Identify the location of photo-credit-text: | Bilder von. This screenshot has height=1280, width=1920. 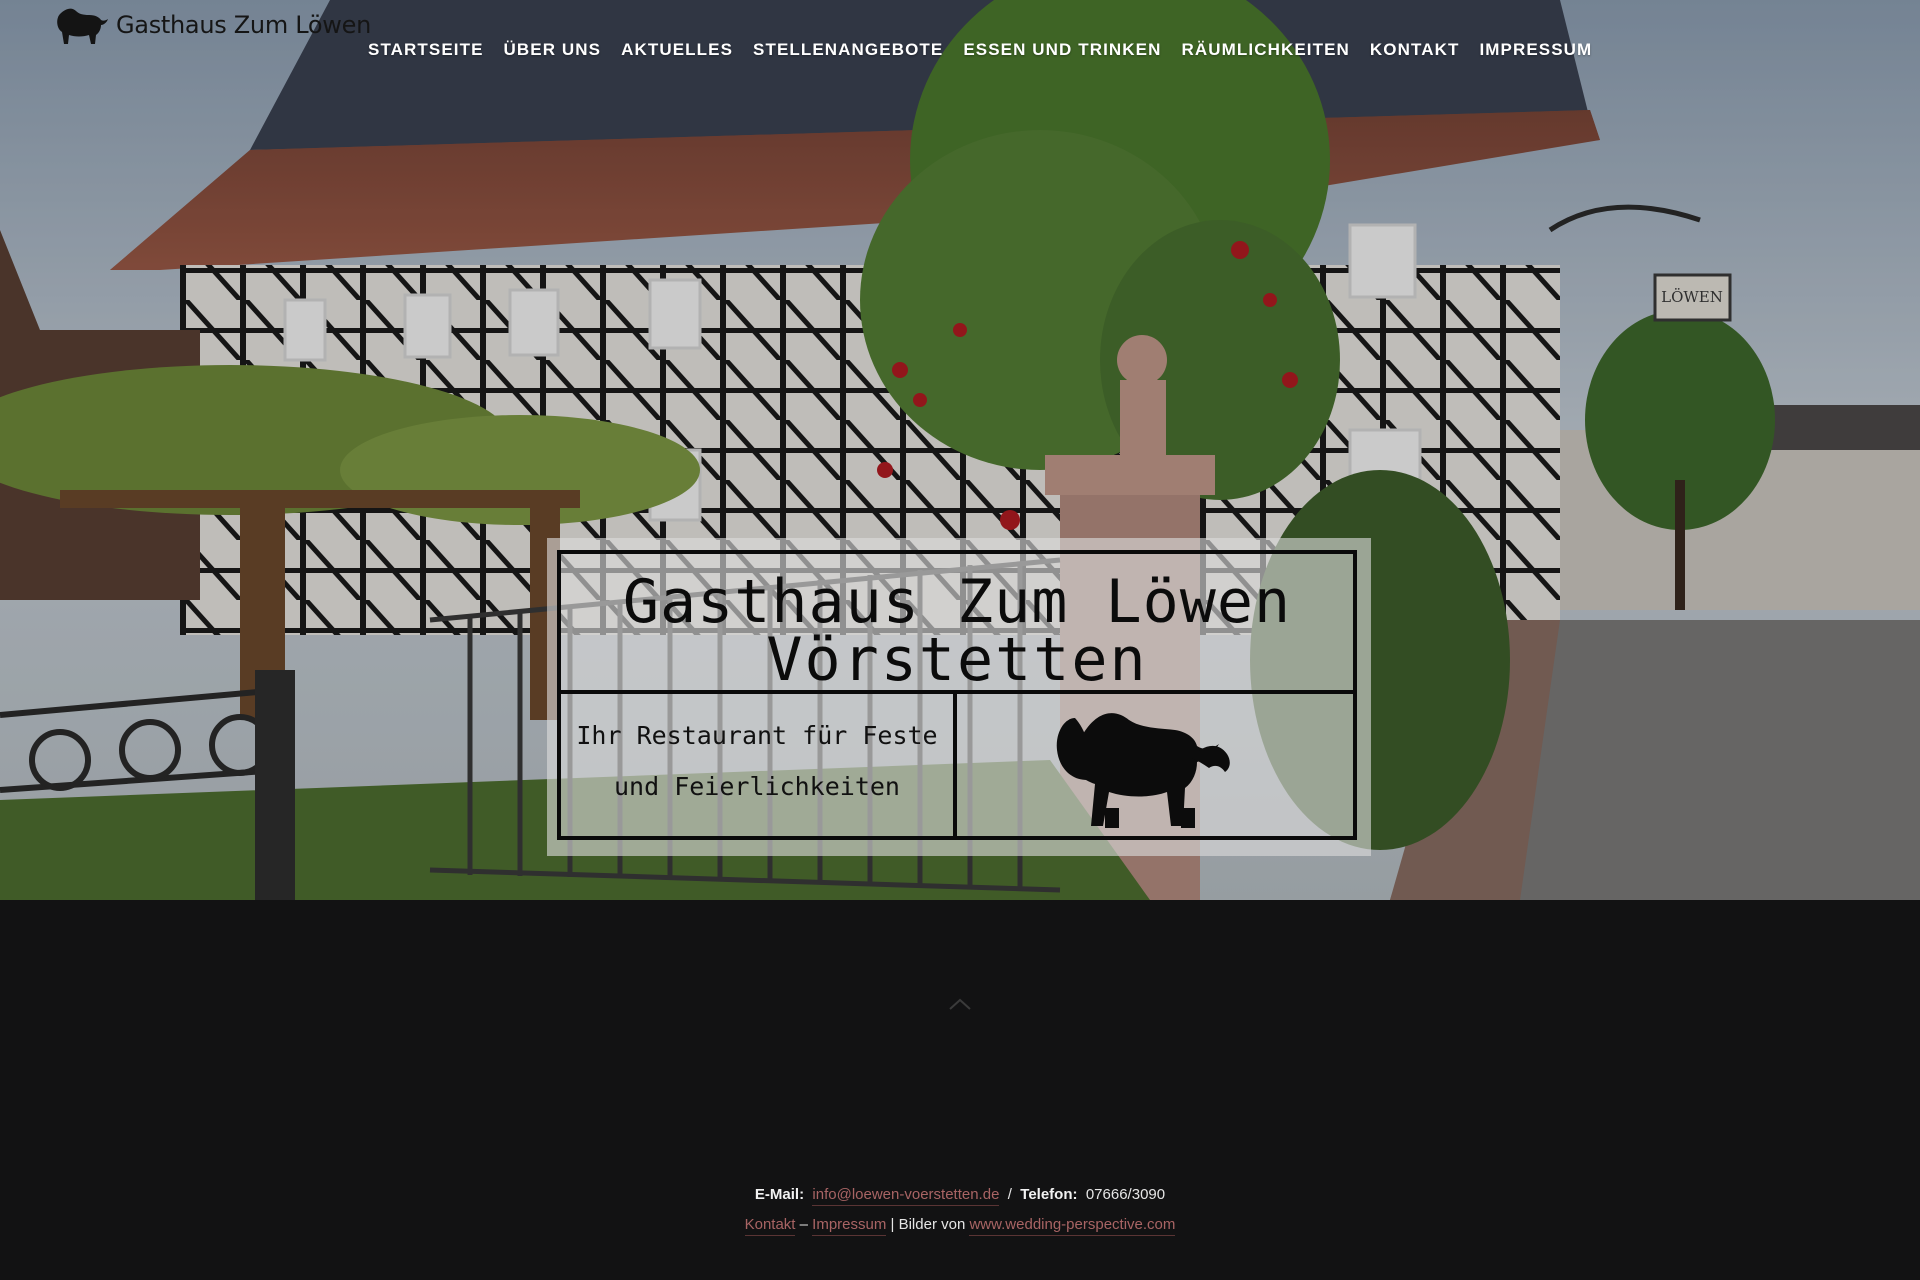
(928, 1224).